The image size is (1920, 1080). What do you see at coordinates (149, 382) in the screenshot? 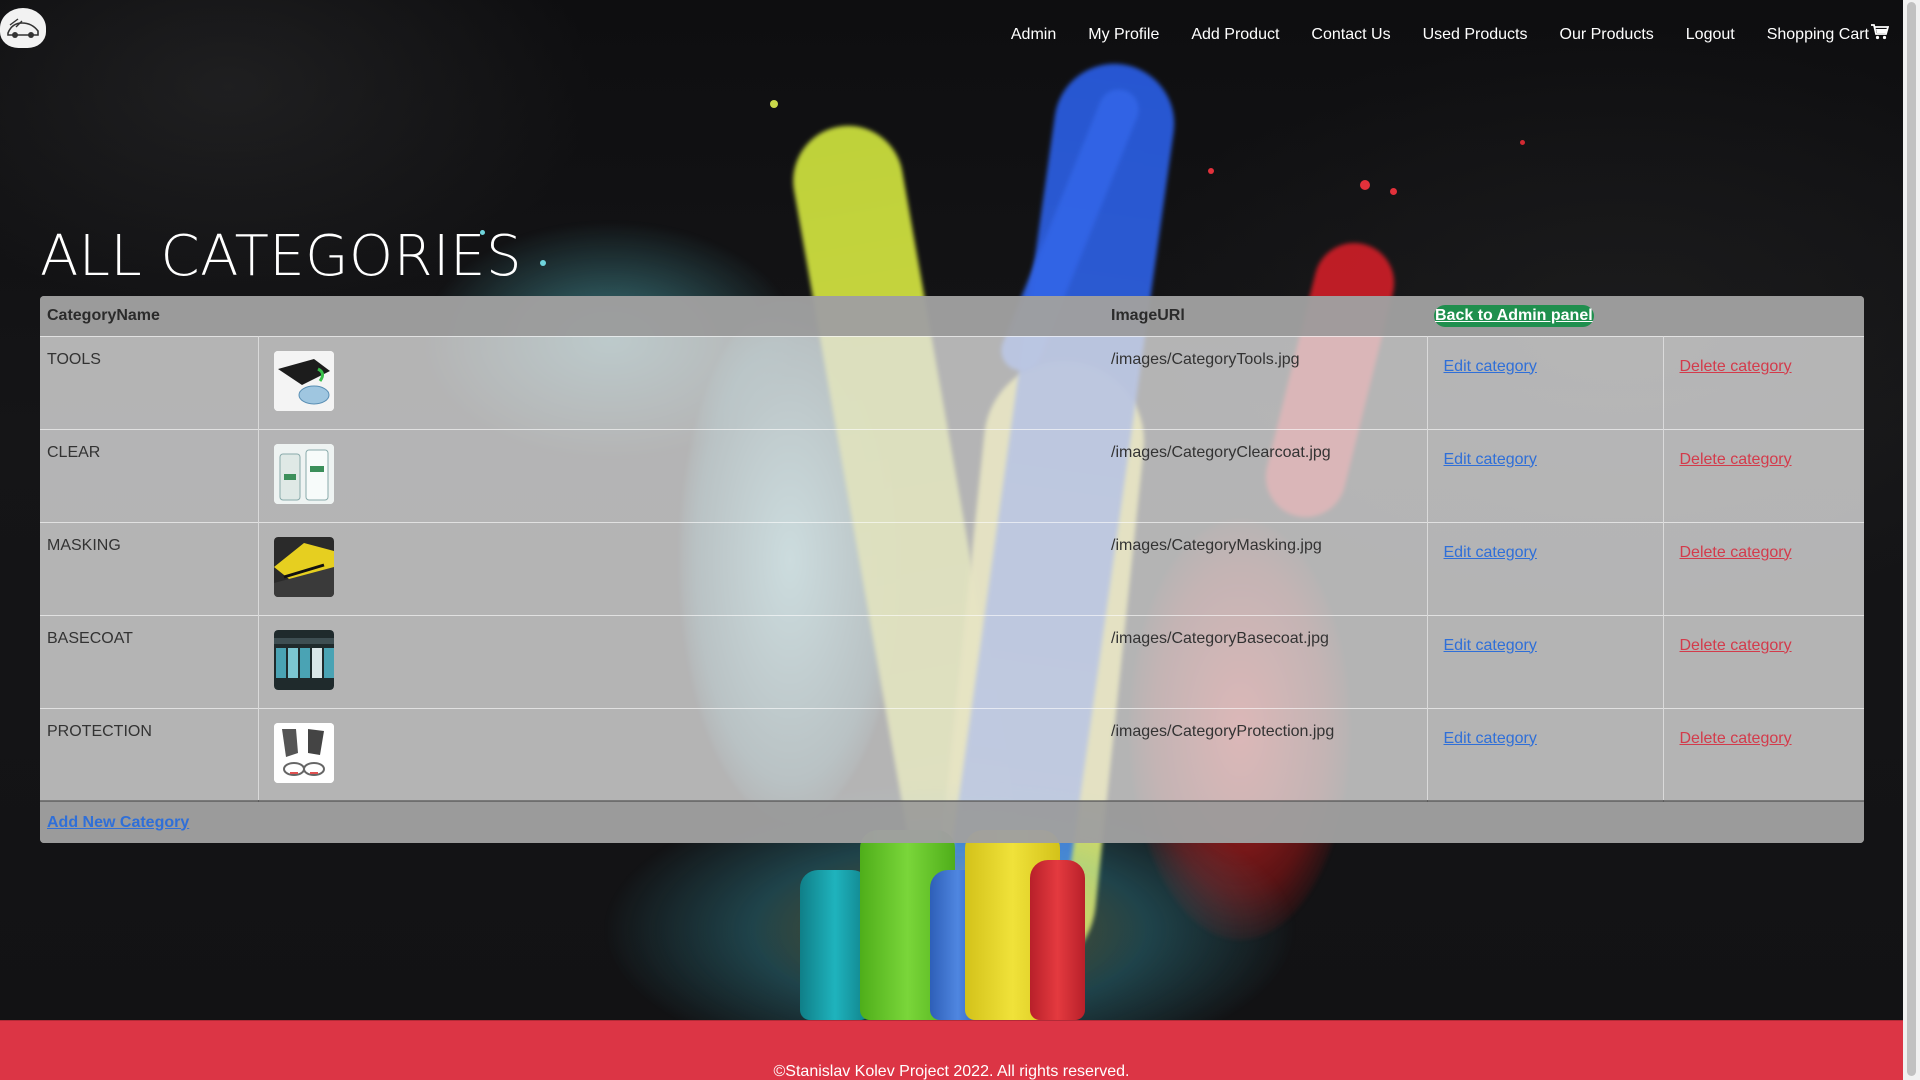
I see `category-name: TOOLS` at bounding box center [149, 382].